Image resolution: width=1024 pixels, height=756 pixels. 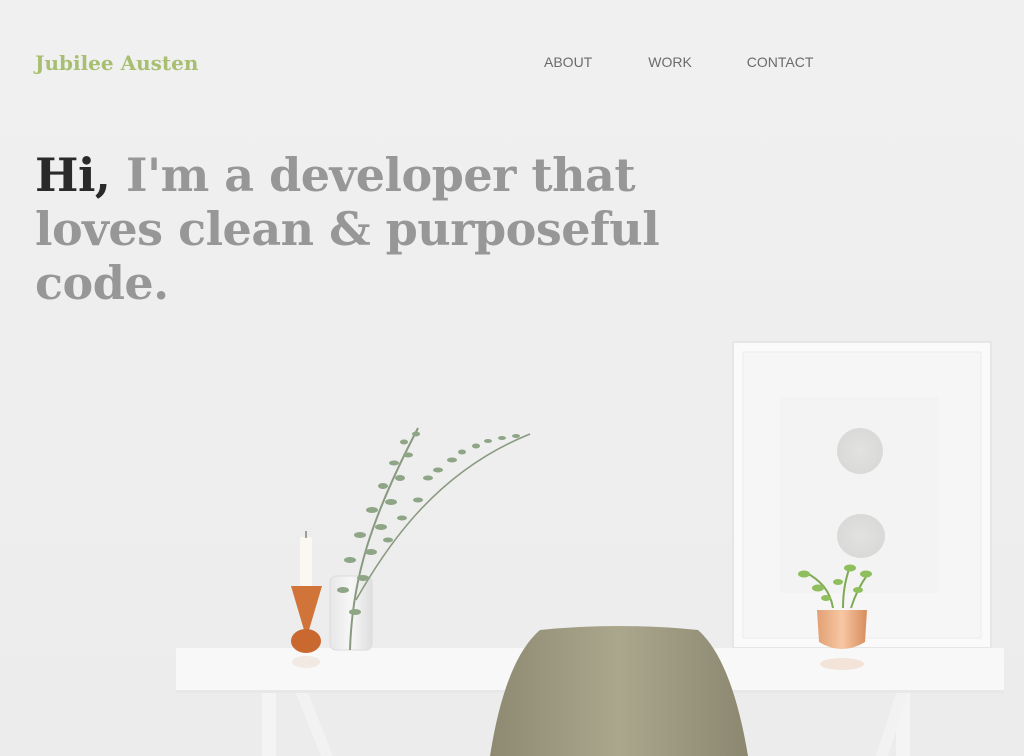 What do you see at coordinates (619, 691) in the screenshot?
I see `chair` at bounding box center [619, 691].